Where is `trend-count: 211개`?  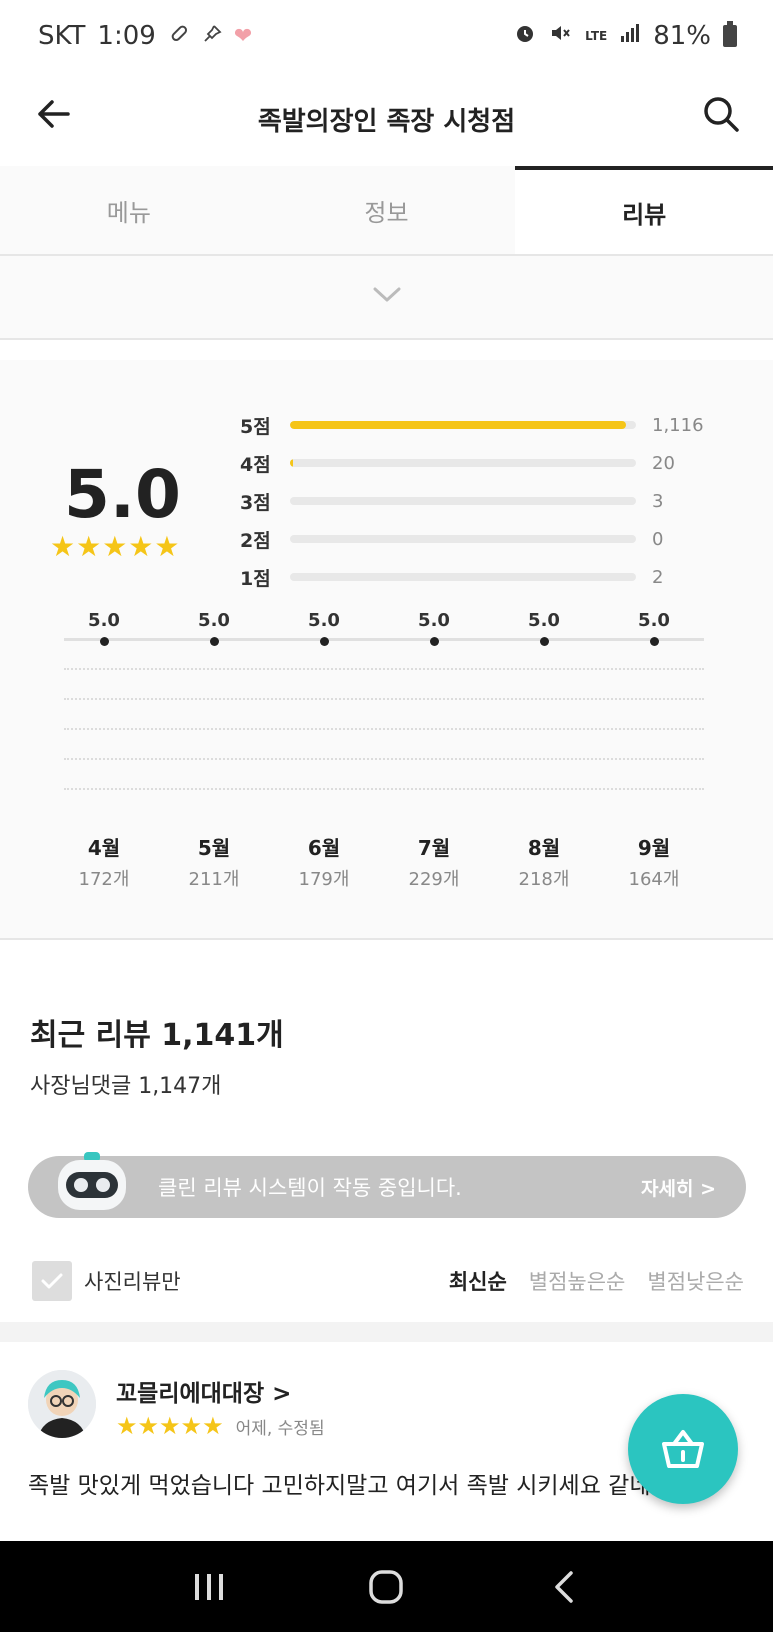 trend-count: 211개 is located at coordinates (214, 879).